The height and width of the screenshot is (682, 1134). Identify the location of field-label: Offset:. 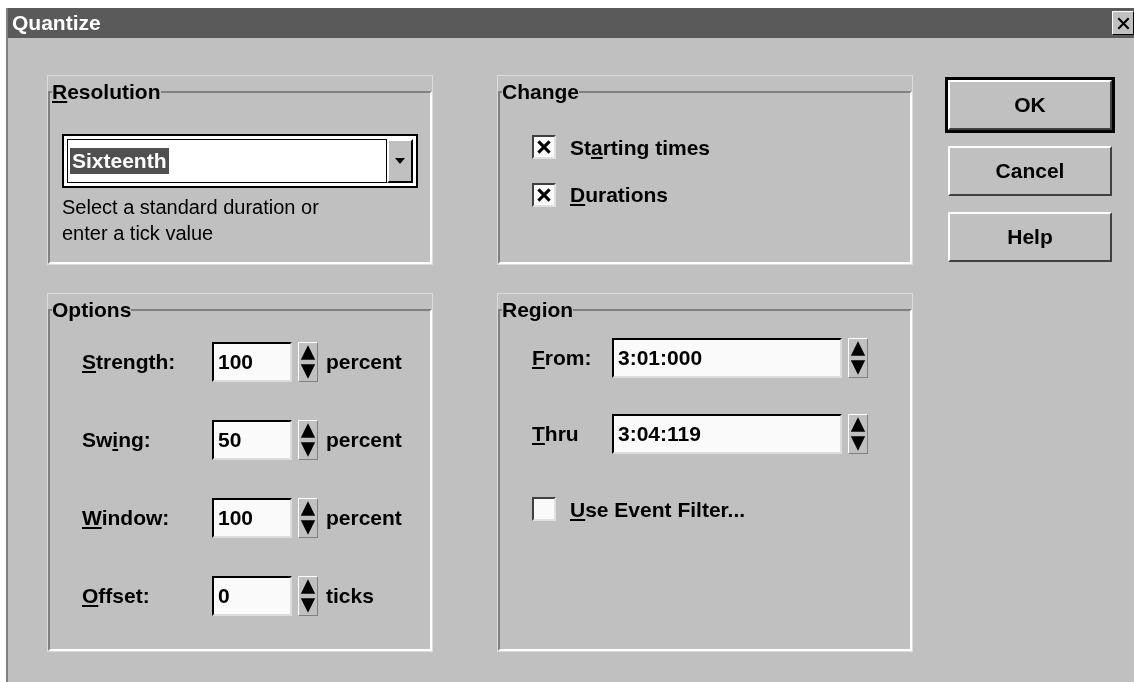
(116, 595).